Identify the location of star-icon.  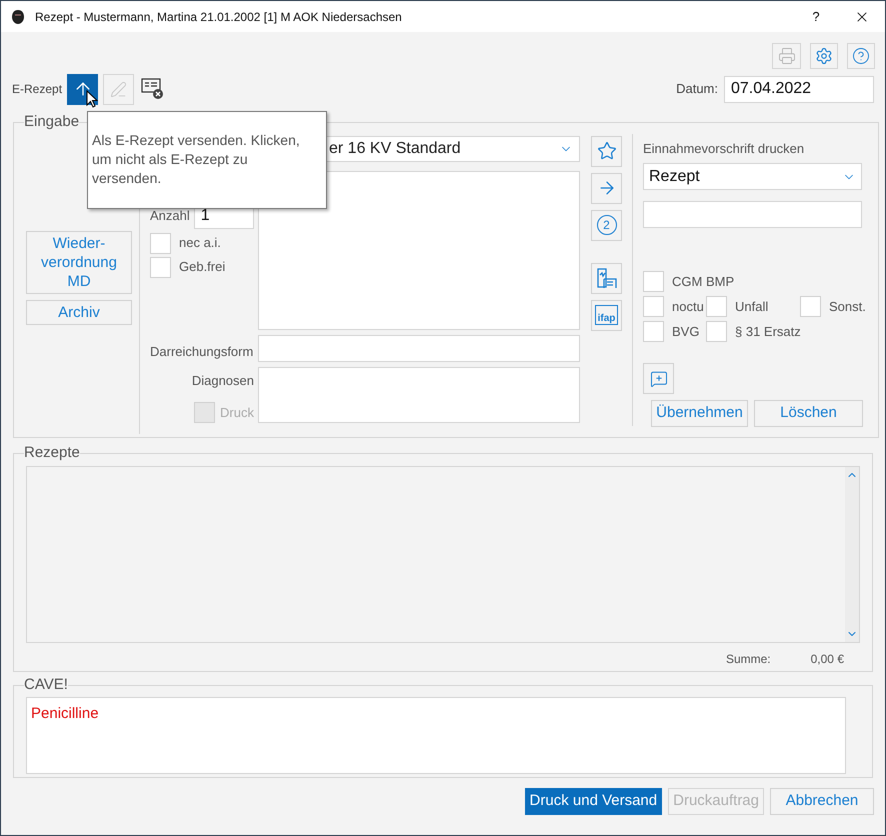
(606, 151).